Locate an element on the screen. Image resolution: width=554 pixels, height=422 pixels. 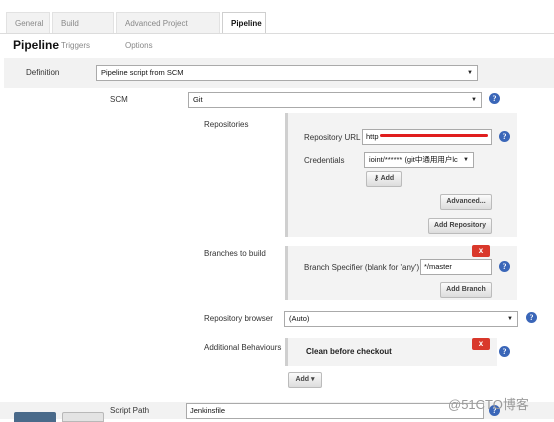
credentials-value: ioint/****** (git中通用用户lc is located at coordinates (413, 159).